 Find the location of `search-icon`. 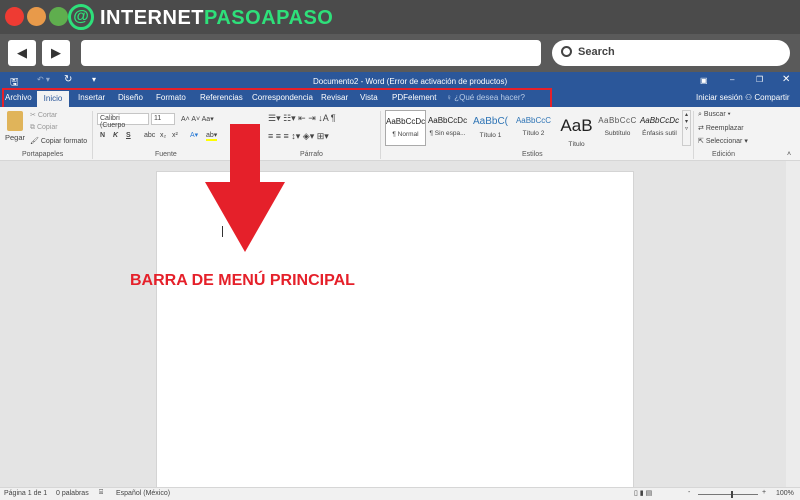

search-icon is located at coordinates (566, 51).